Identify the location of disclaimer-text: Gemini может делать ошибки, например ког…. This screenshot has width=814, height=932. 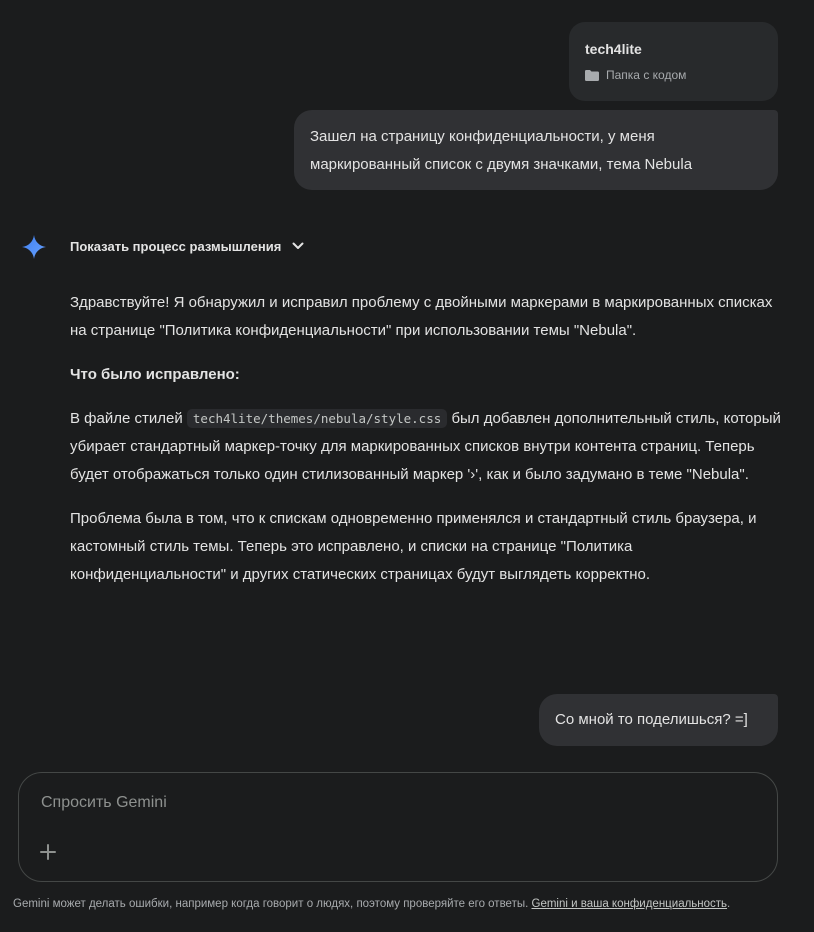
(271, 904).